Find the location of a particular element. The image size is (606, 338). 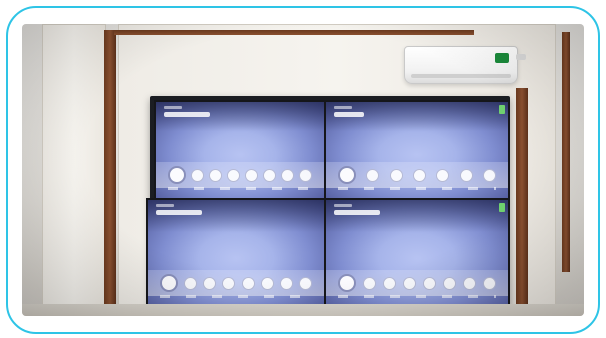

wall-panel-left is located at coordinates (74, 170).